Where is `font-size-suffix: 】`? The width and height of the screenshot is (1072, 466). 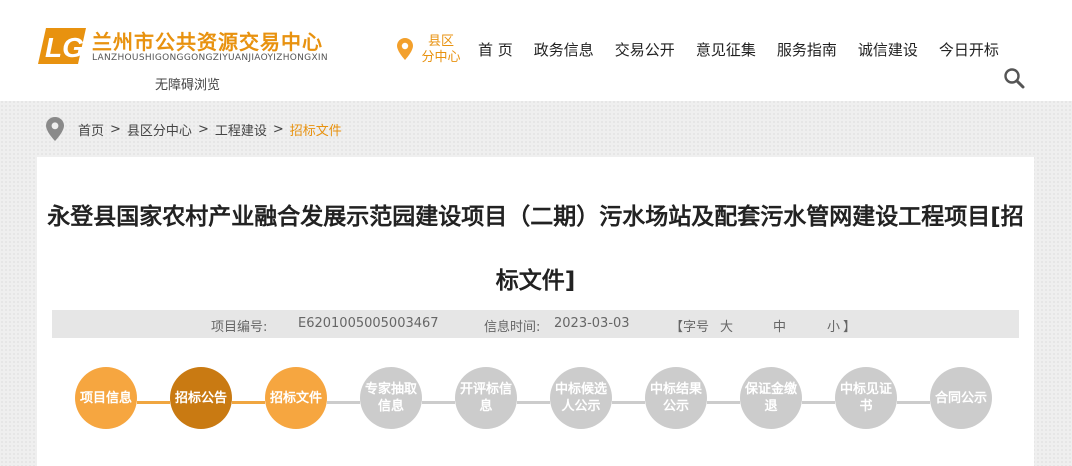
font-size-suffix: 】 is located at coordinates (850, 327).